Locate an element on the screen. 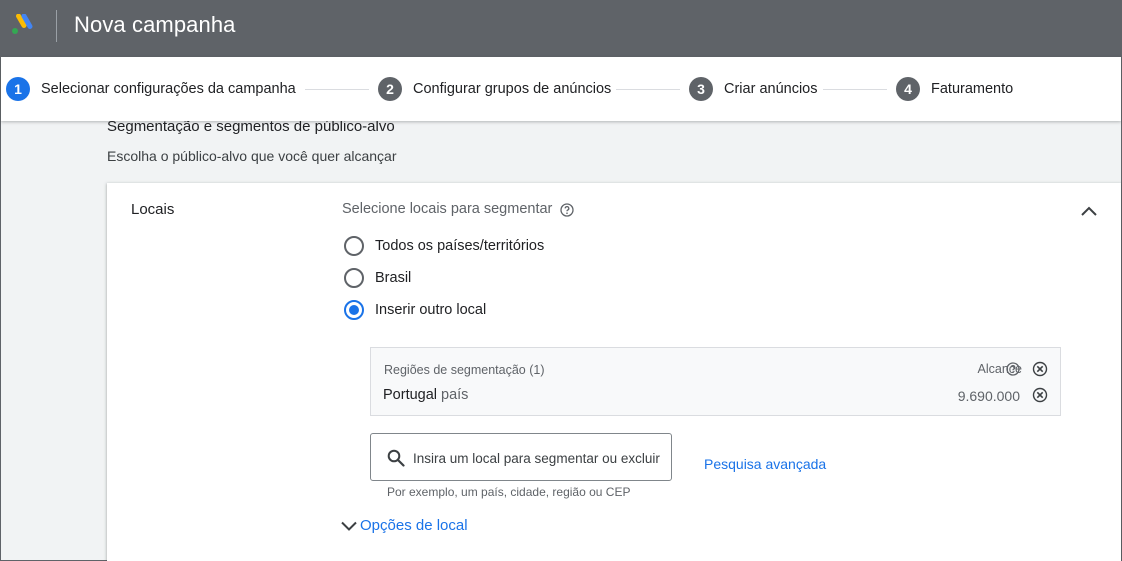 The width and height of the screenshot is (1122, 561). step-2: 2 Configurar grupos de anúncios is located at coordinates (494, 89).